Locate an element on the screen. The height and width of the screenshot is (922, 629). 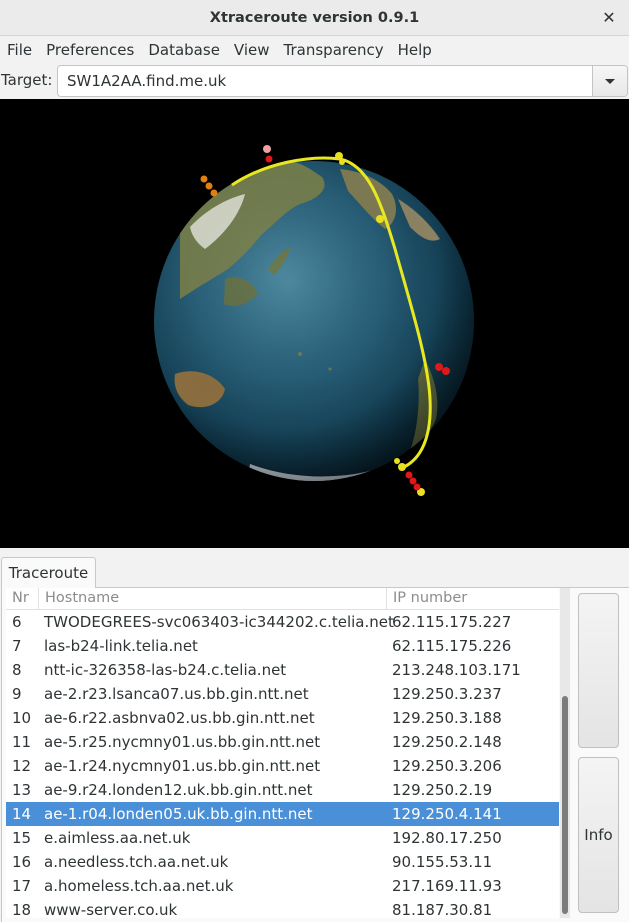
row-hostname: ae-9.r24.londen12.uk.bb.gin.ntt.net is located at coordinates (178, 790).